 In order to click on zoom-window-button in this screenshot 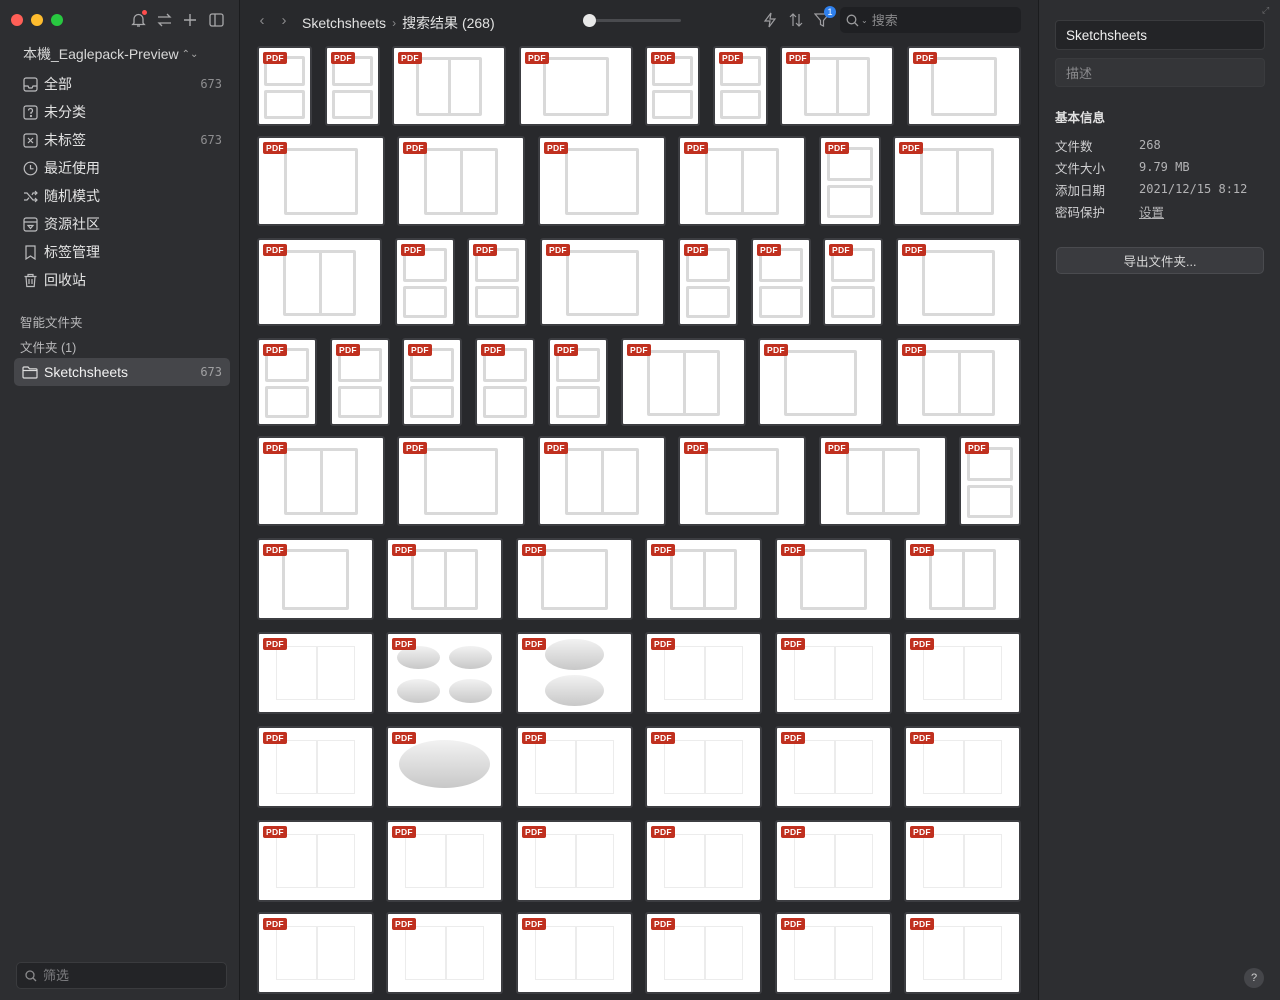, I will do `click(57, 20)`.